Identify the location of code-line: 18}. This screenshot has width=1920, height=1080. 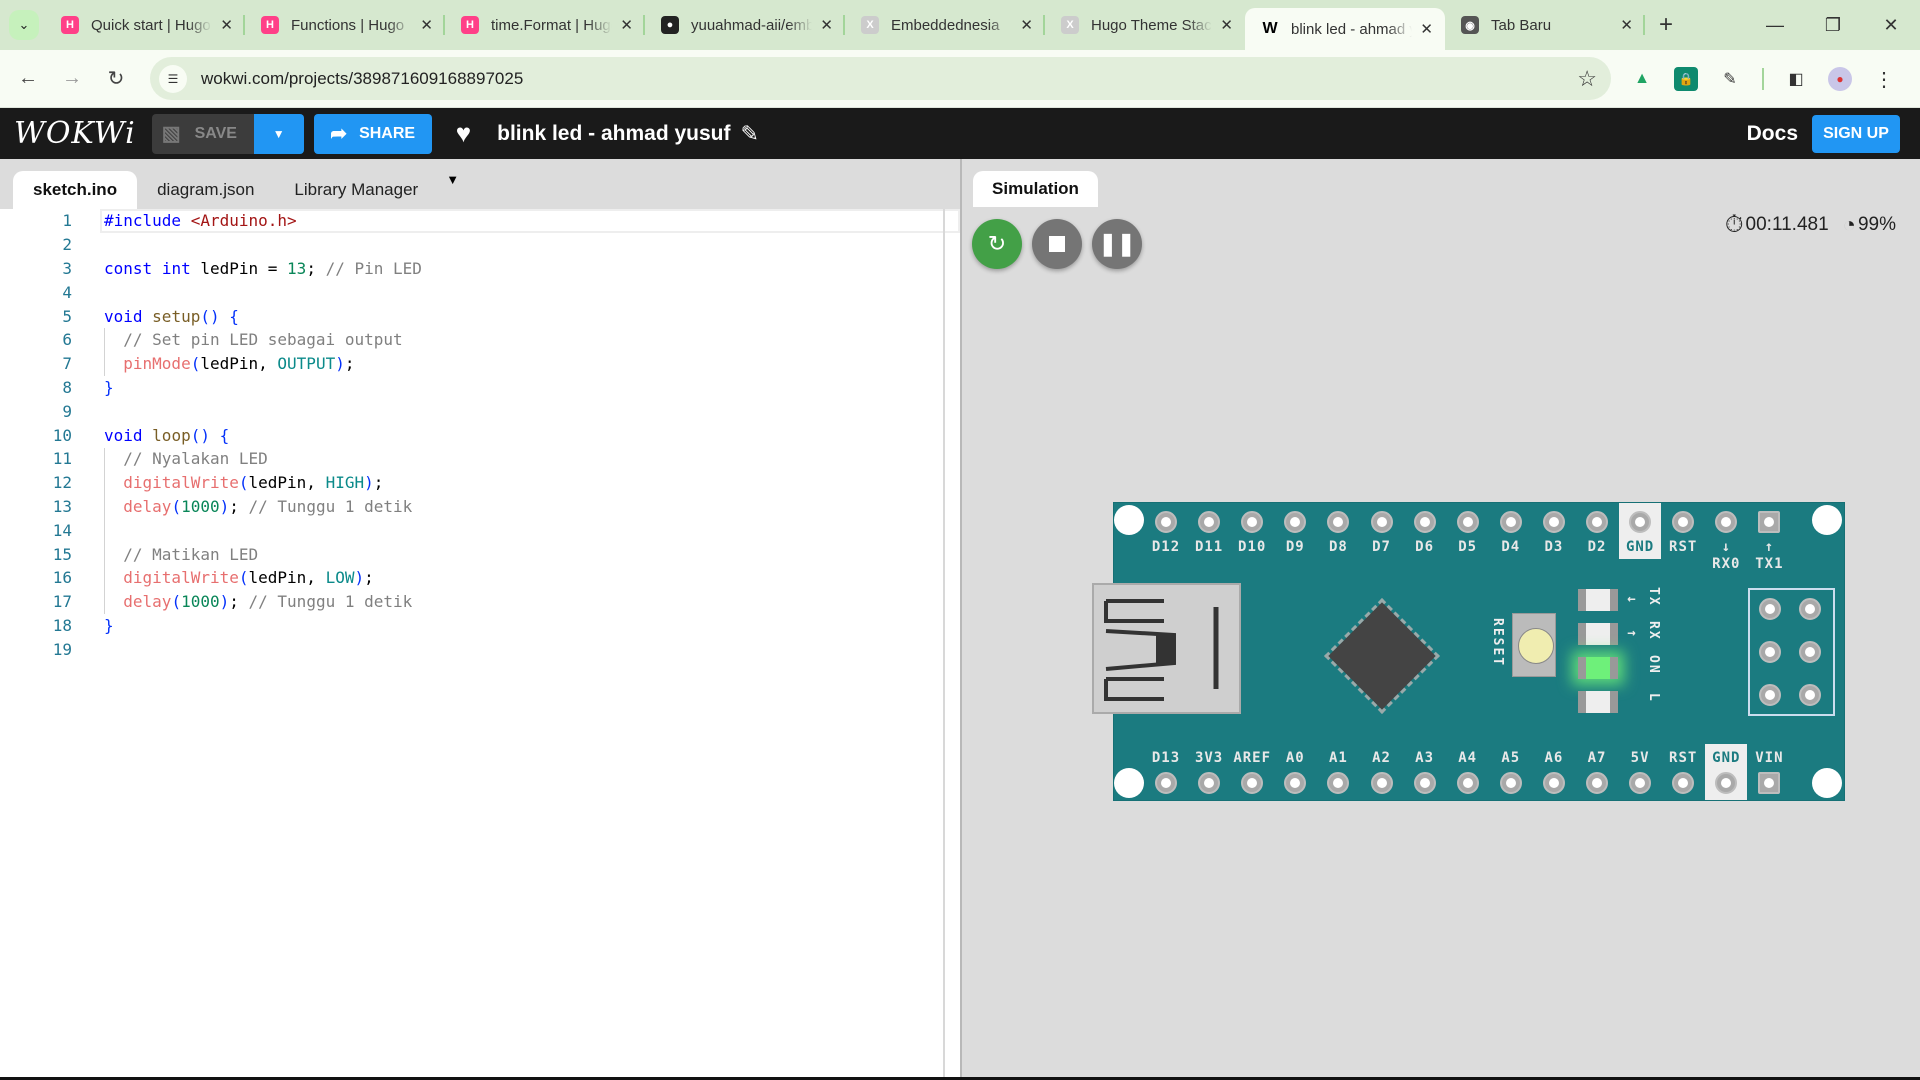
(480, 626).